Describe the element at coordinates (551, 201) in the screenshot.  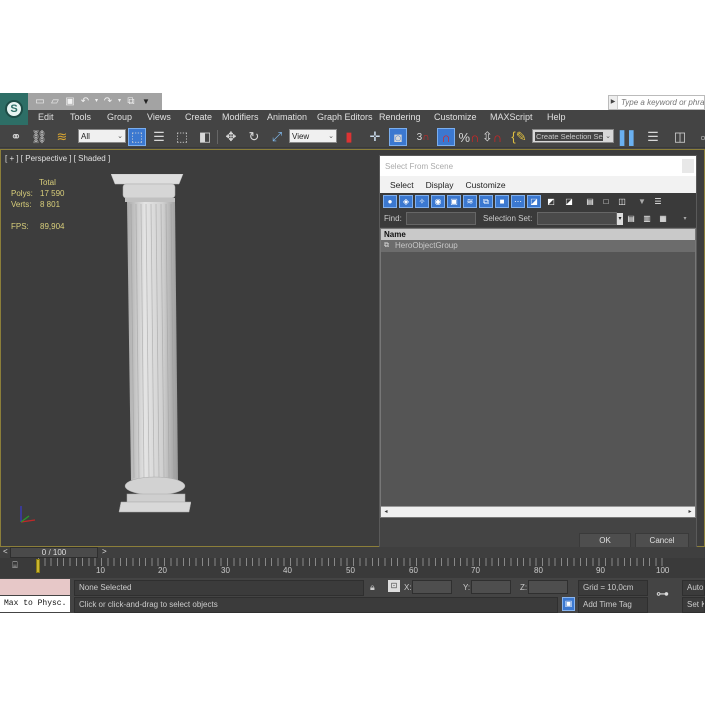
I see `display-frozen-icon: ◩` at that location.